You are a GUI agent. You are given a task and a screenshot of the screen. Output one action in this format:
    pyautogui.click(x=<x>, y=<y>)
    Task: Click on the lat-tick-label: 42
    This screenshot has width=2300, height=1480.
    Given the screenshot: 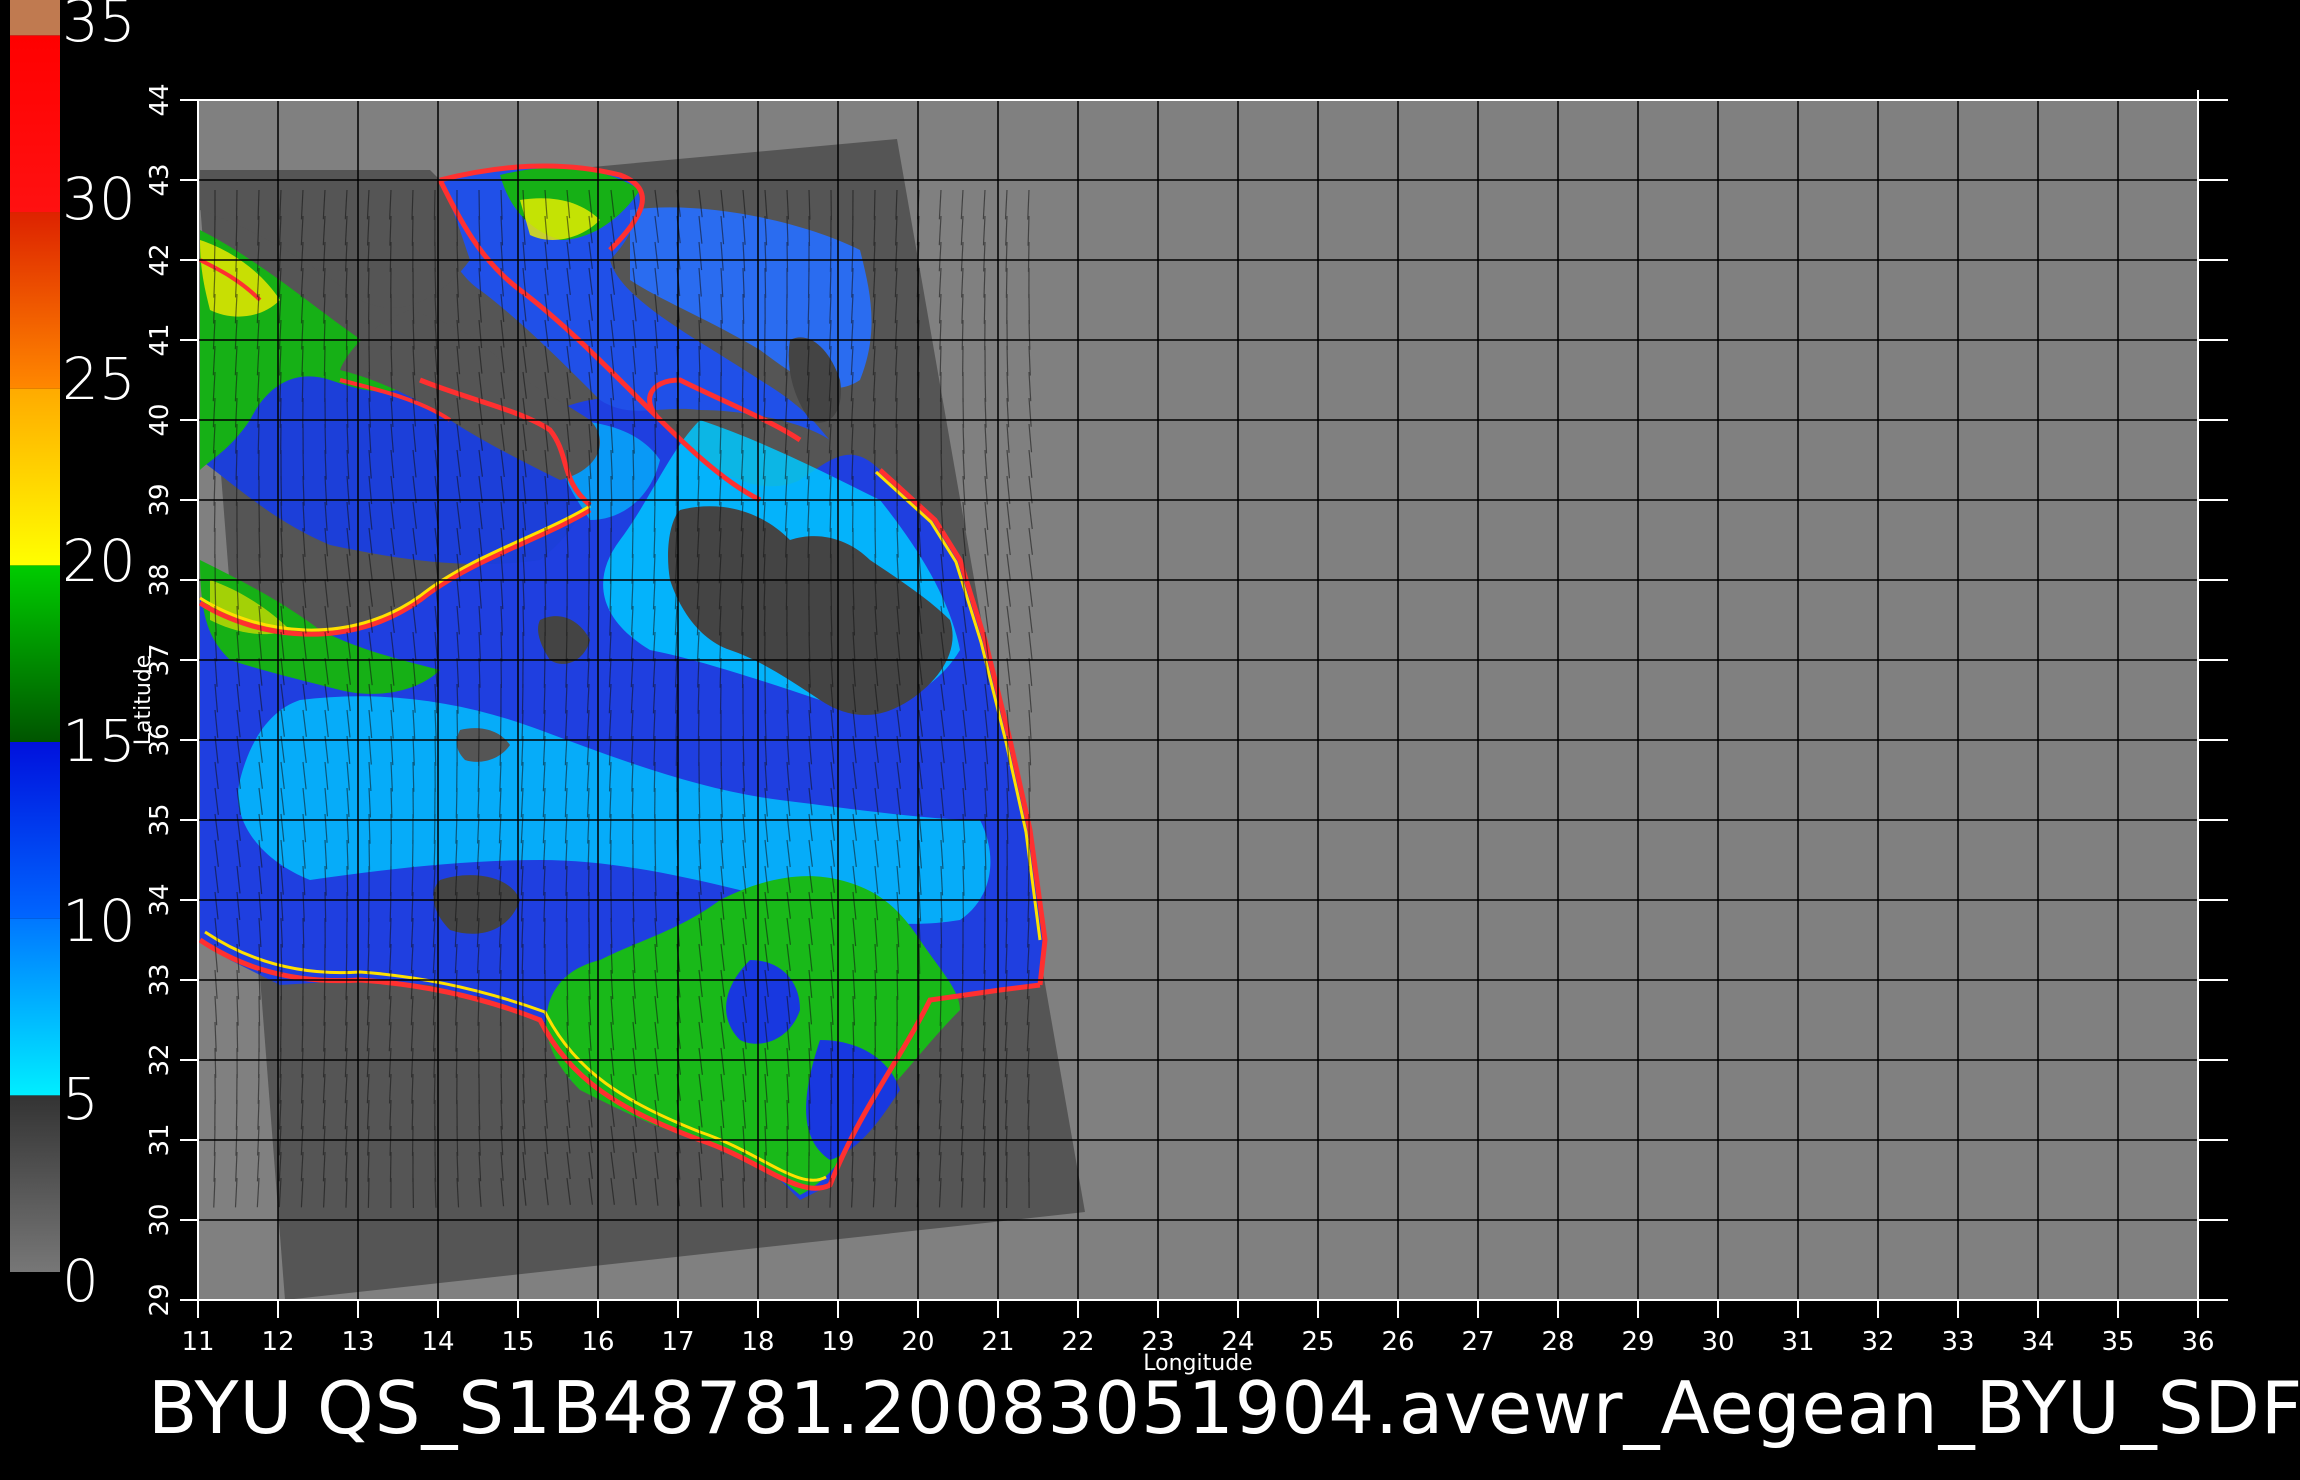 What is the action you would take?
    pyautogui.click(x=160, y=259)
    